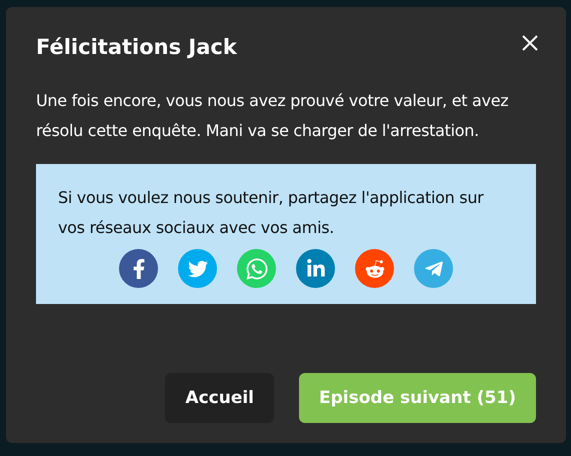 The image size is (571, 456). What do you see at coordinates (271, 213) in the screenshot?
I see `share-text: Si vous voulez nous soutenir, partagez l'application sur vos réseaux sociaux avec vos amis.` at bounding box center [271, 213].